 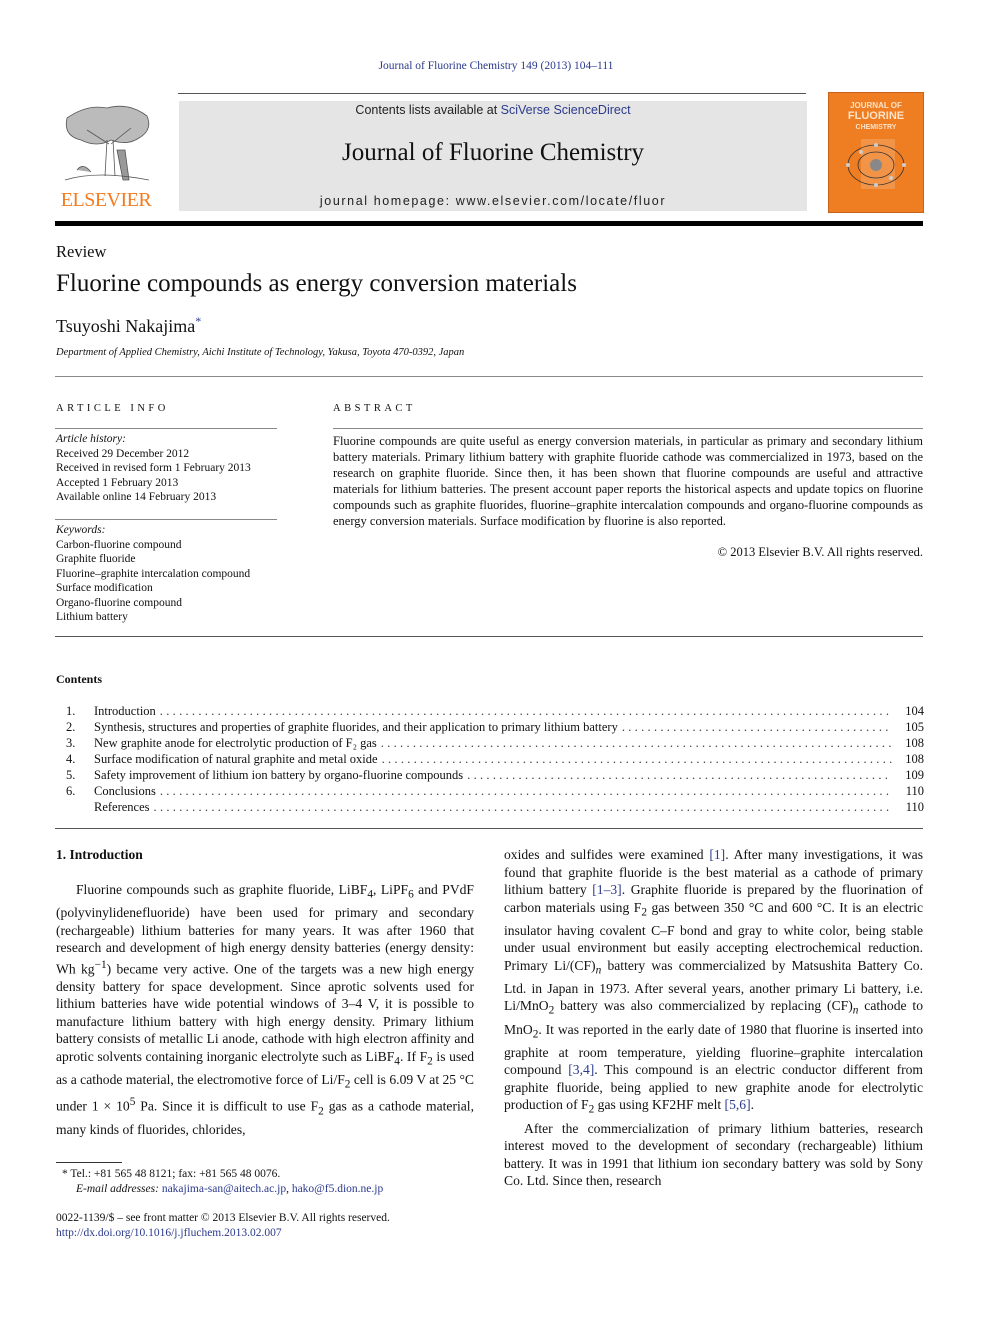 What do you see at coordinates (125, 711) in the screenshot?
I see `toc-label: Introduction` at bounding box center [125, 711].